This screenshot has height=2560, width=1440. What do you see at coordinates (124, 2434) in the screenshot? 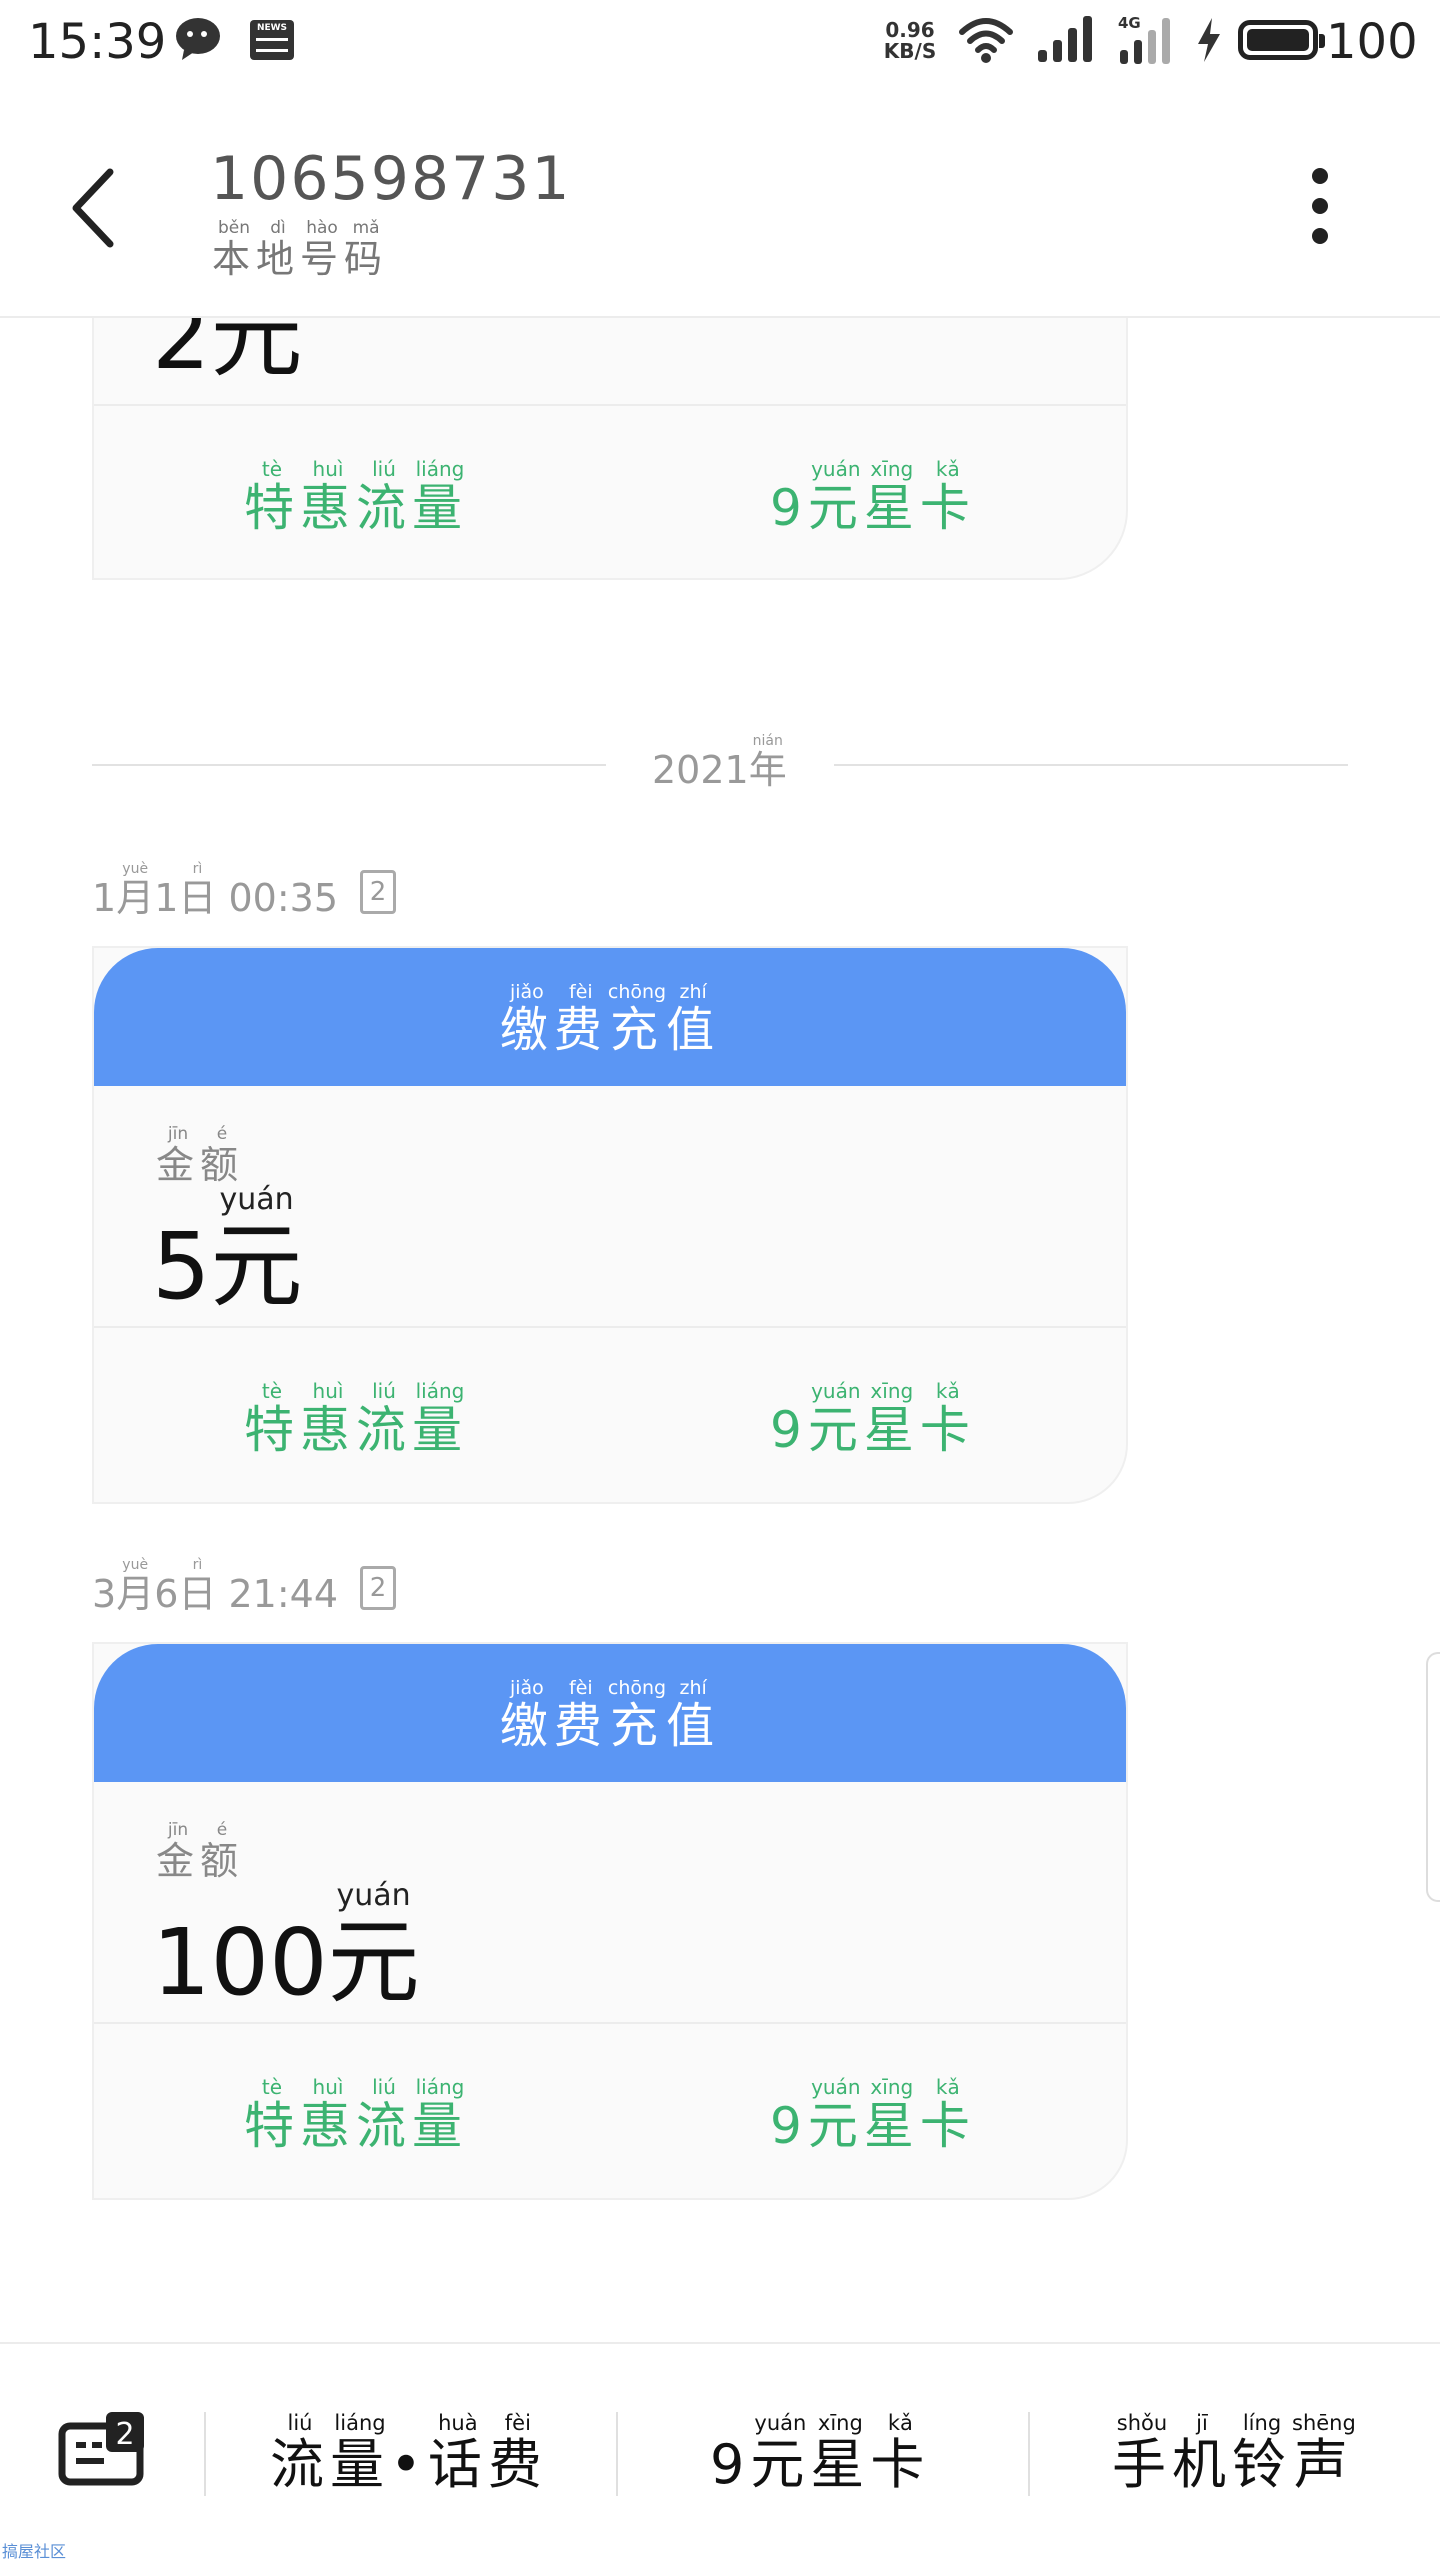
I see `svg-text: 2` at bounding box center [124, 2434].